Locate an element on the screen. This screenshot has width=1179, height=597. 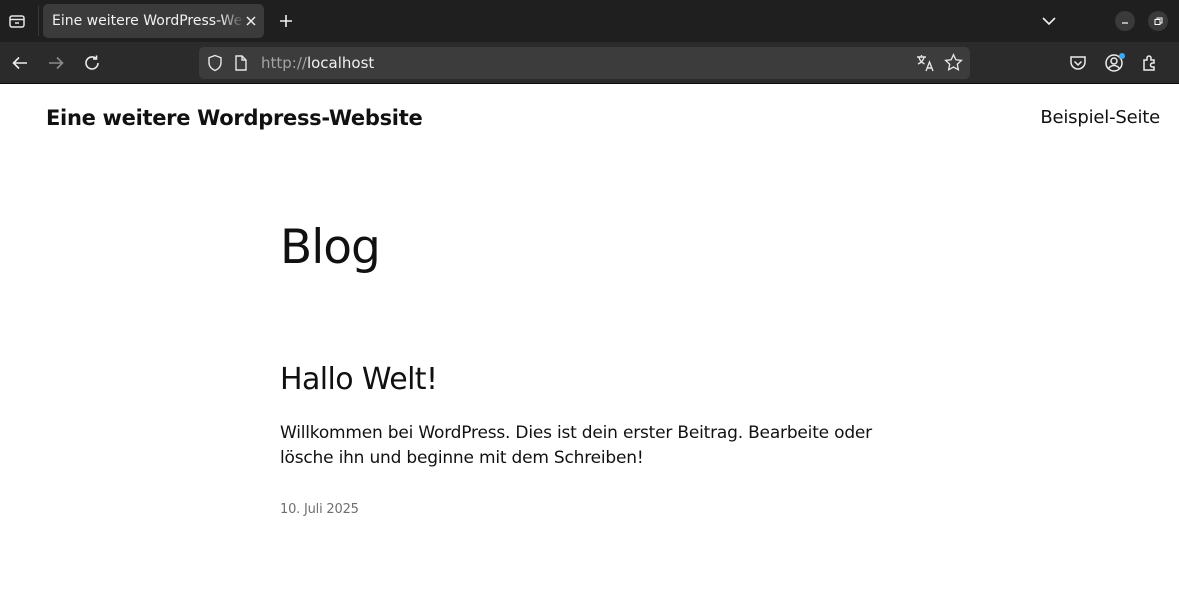
forward-button is located at coordinates (56, 63).